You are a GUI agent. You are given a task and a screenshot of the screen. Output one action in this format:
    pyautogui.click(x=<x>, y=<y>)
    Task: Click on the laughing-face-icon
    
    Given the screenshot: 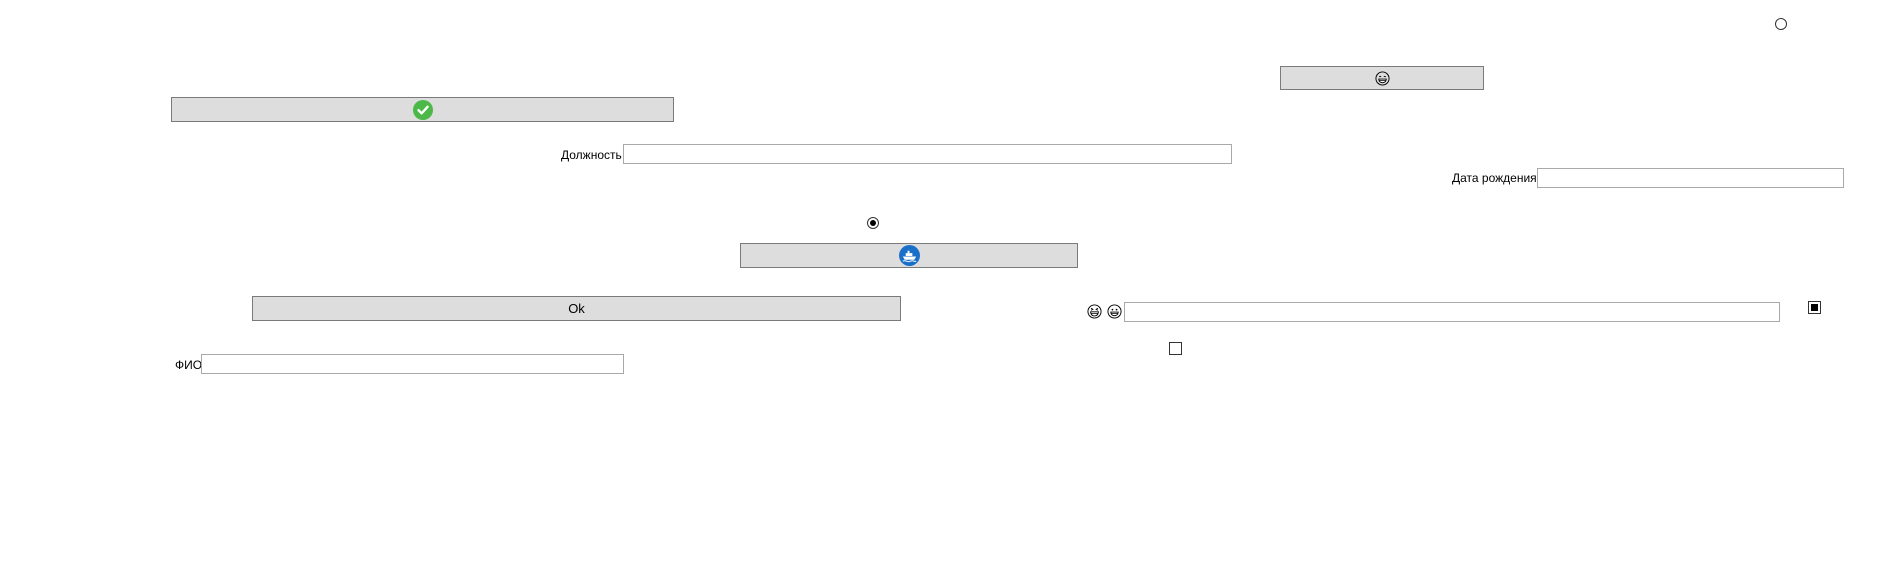 What is the action you would take?
    pyautogui.click(x=1094, y=311)
    